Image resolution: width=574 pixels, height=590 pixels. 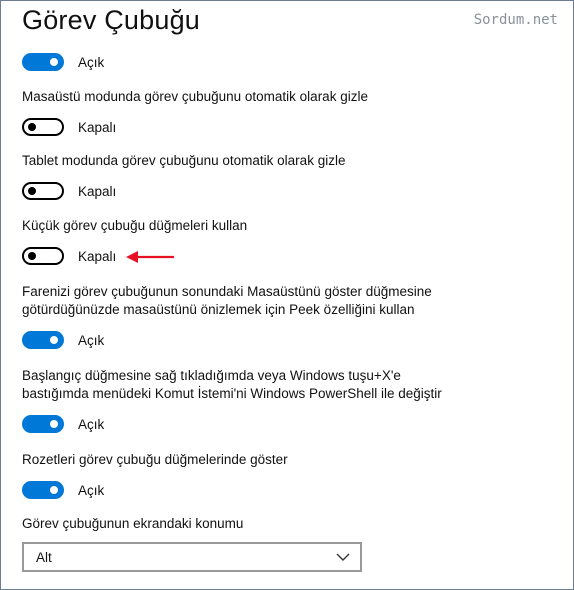 I want to click on chevron-down-icon, so click(x=343, y=557).